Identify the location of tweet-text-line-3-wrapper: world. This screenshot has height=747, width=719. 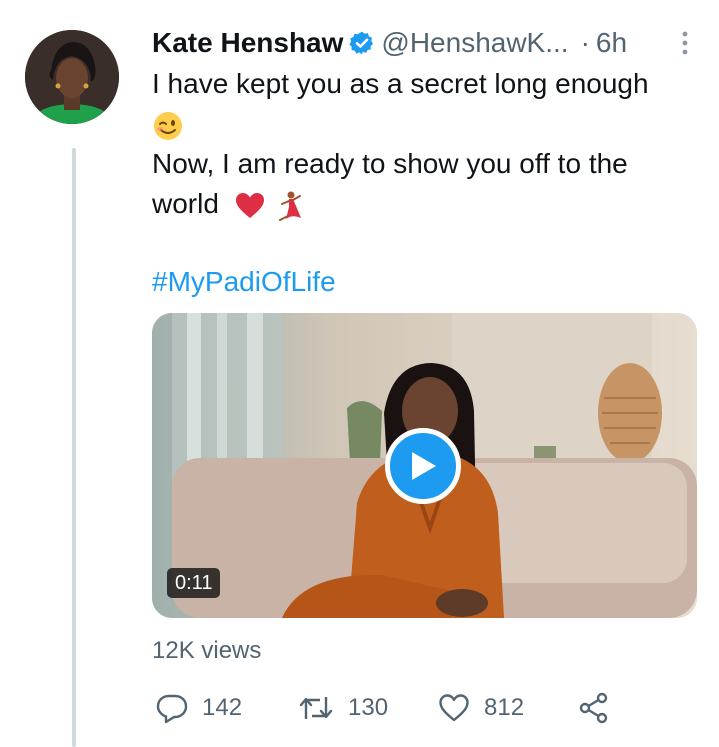
(424, 204).